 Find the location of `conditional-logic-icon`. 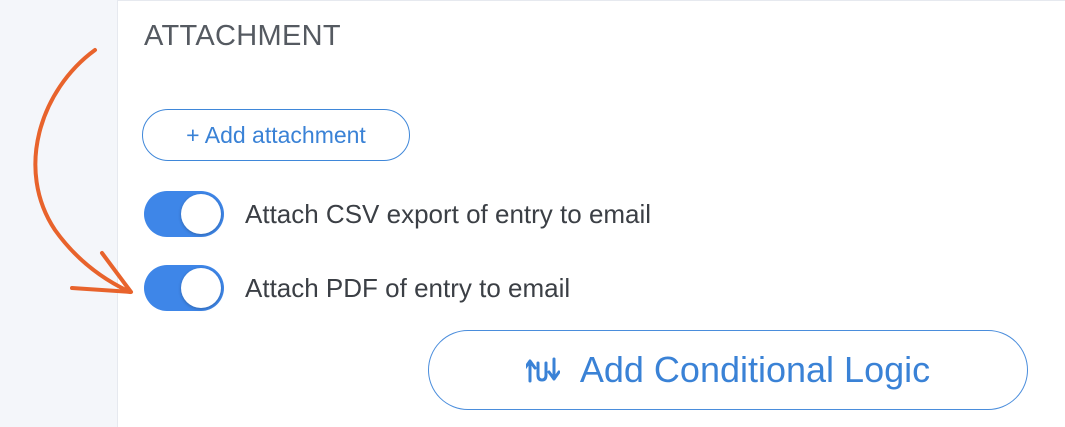

conditional-logic-icon is located at coordinates (542, 370).